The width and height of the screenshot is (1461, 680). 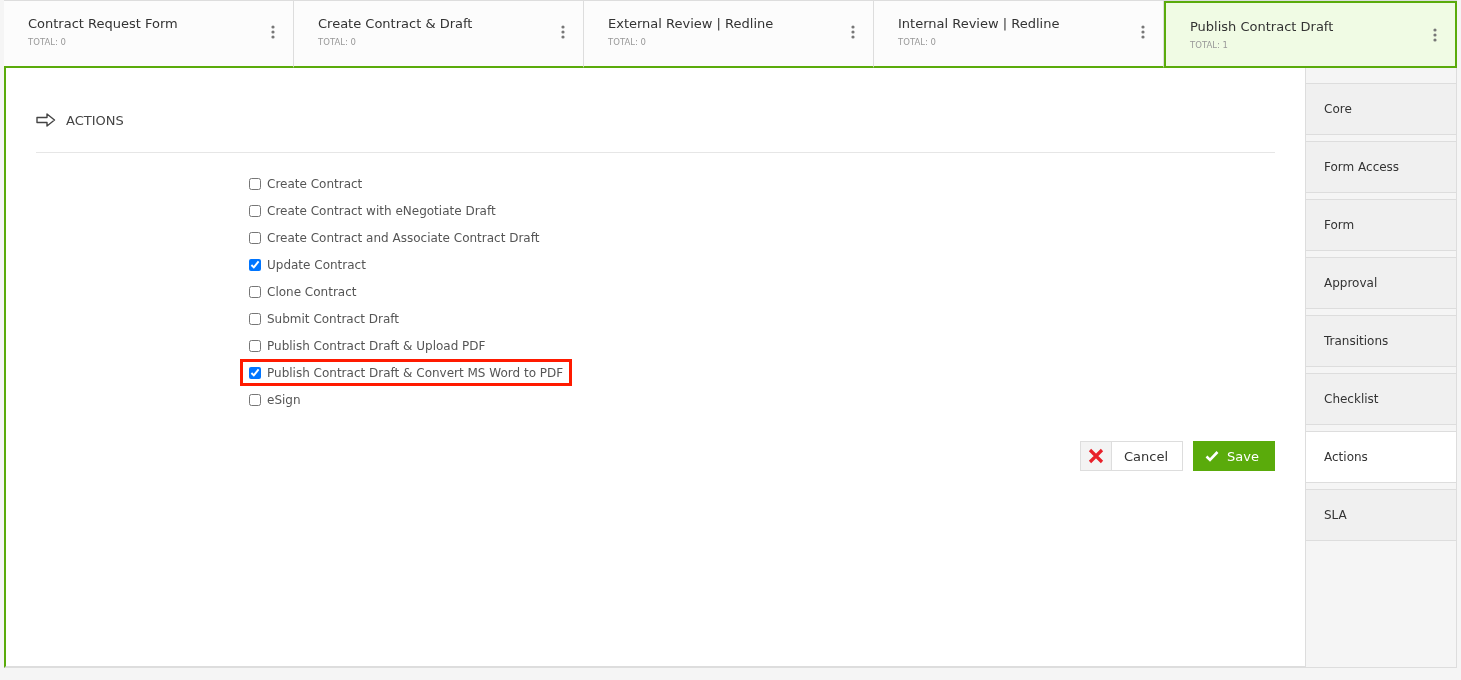 What do you see at coordinates (1381, 283) in the screenshot?
I see `side-tab: Approval` at bounding box center [1381, 283].